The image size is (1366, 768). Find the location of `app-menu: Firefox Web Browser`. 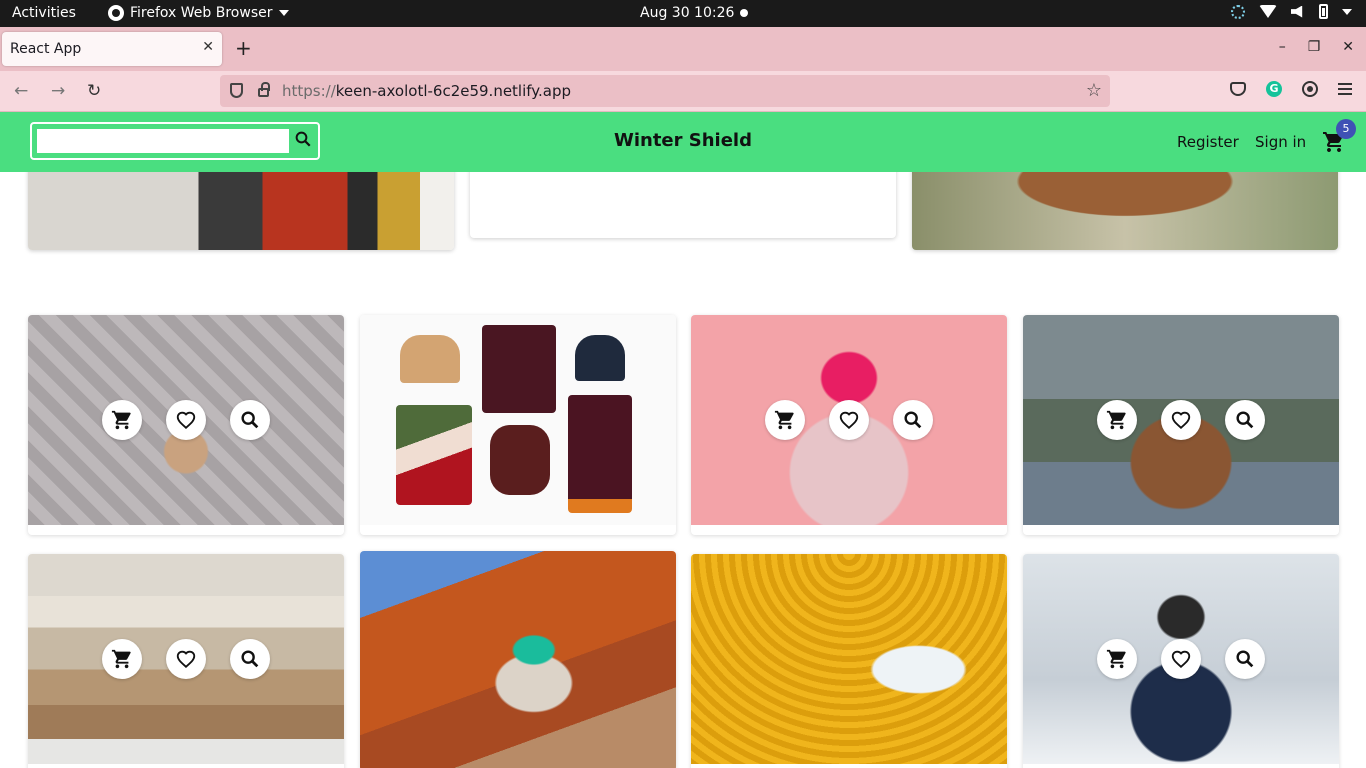

app-menu: Firefox Web Browser is located at coordinates (198, 13).